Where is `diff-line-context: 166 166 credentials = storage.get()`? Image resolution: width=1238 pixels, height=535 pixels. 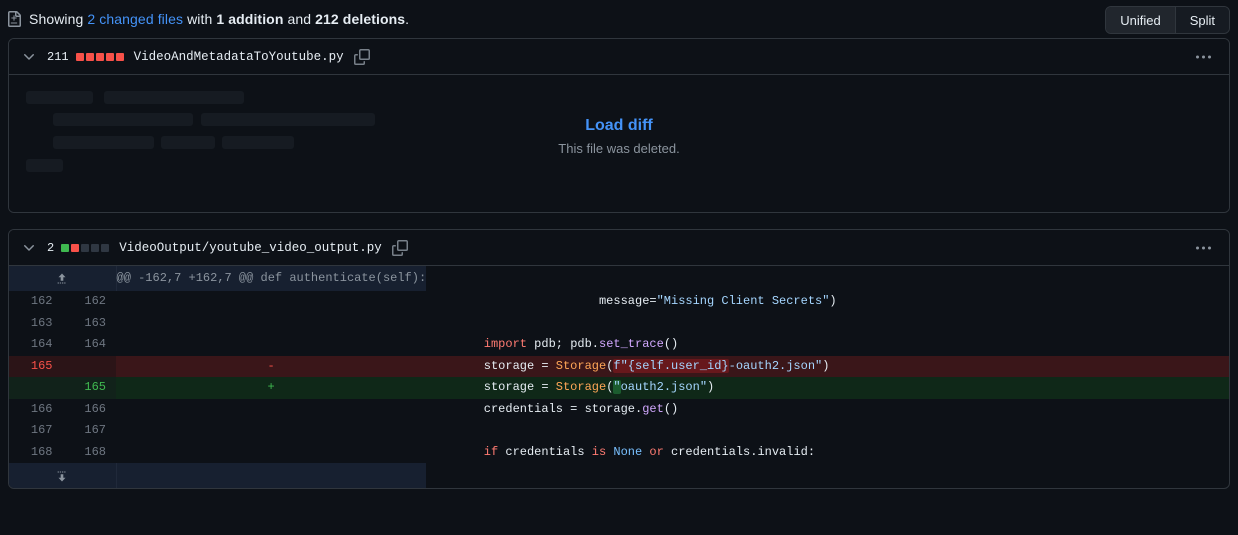
diff-line-context: 166 166 credentials = storage.get() is located at coordinates (619, 409).